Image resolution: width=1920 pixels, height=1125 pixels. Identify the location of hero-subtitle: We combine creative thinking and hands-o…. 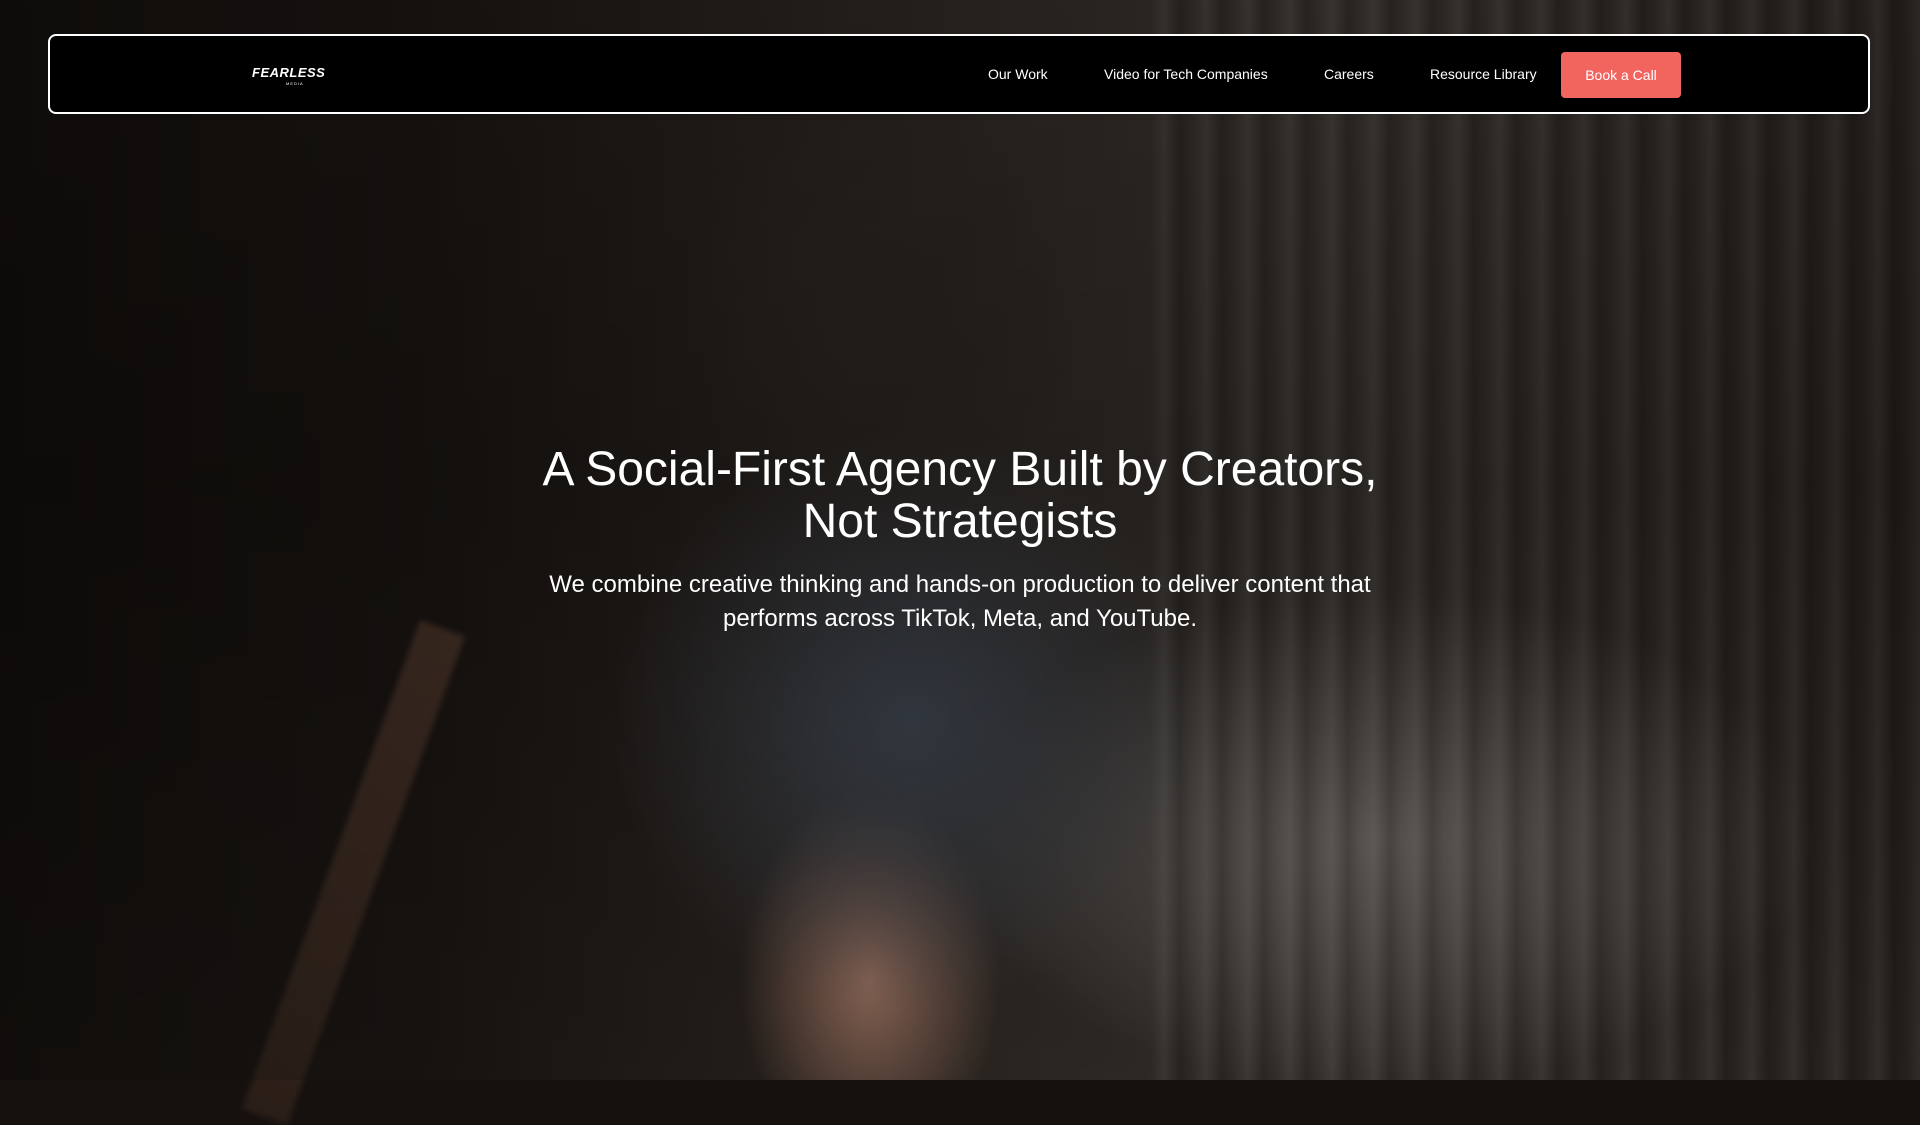
(960, 602).